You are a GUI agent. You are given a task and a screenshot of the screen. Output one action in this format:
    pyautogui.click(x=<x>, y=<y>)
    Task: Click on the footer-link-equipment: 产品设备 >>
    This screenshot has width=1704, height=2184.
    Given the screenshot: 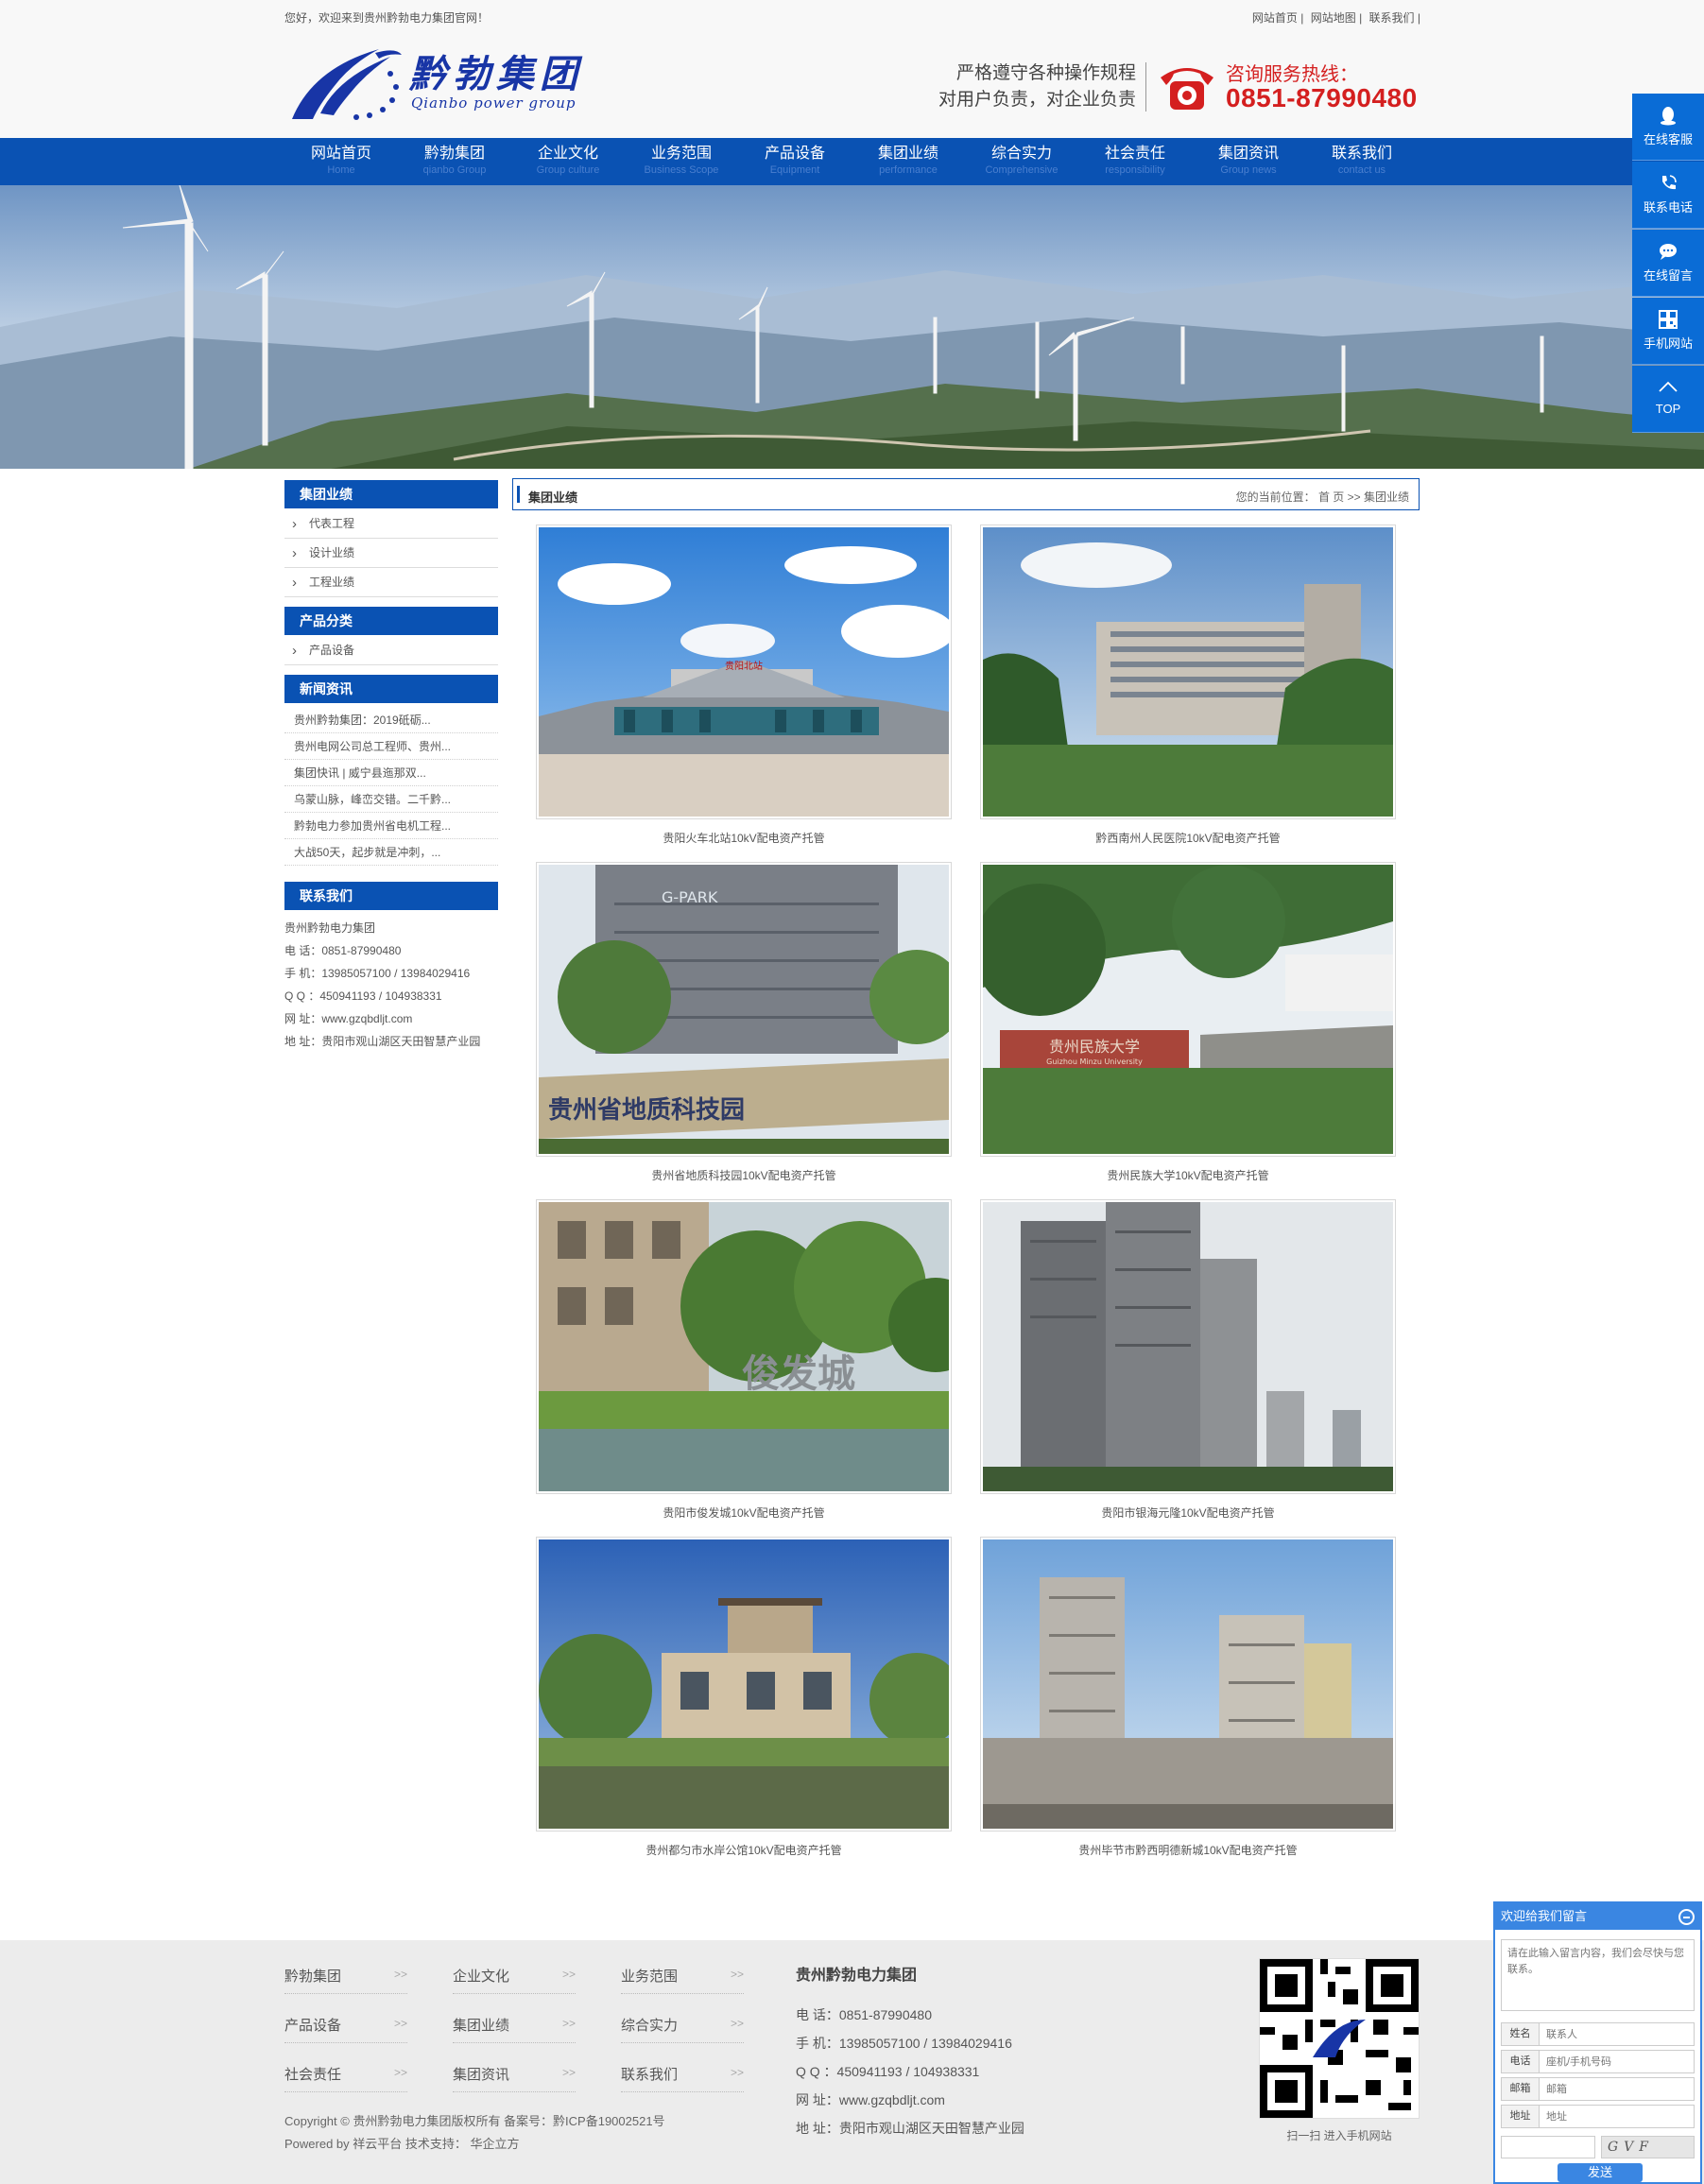 What is the action you would take?
    pyautogui.click(x=345, y=2029)
    